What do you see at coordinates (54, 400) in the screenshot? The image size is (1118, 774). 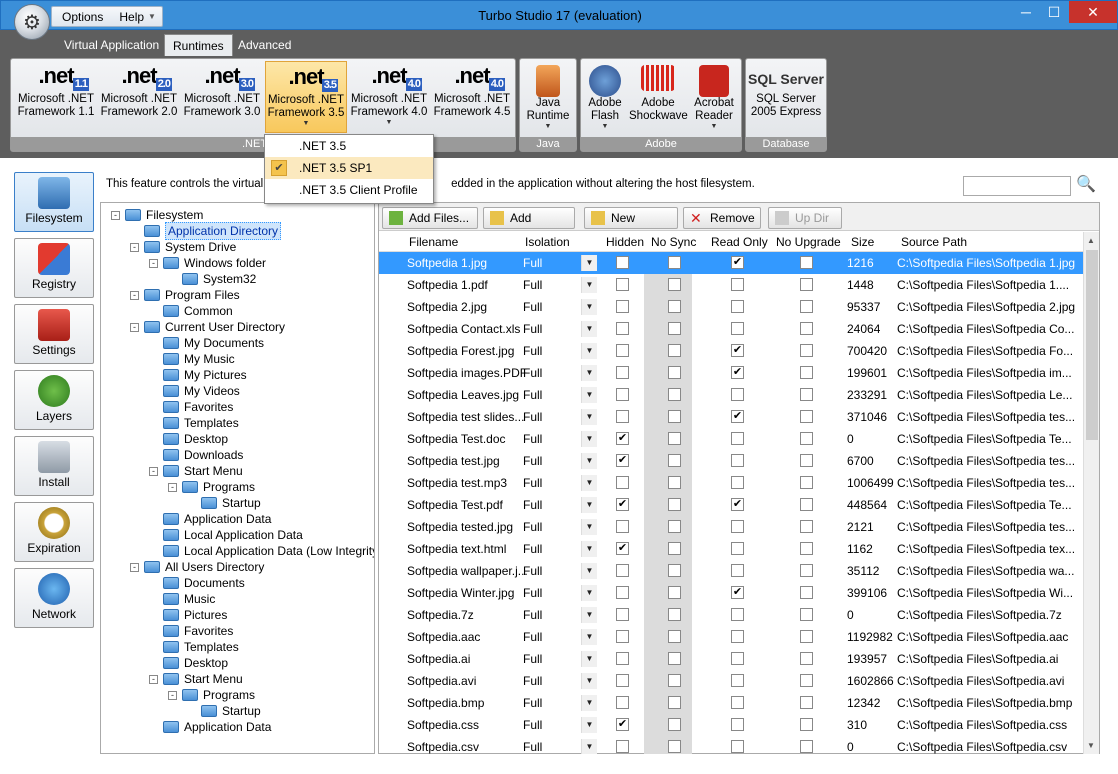 I see `nav-layers: Layers` at bounding box center [54, 400].